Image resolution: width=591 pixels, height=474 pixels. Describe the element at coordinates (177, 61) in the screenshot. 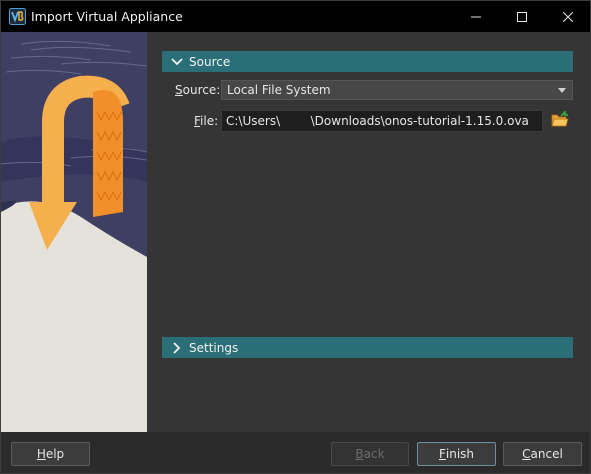

I see `chevron-down-icon` at that location.